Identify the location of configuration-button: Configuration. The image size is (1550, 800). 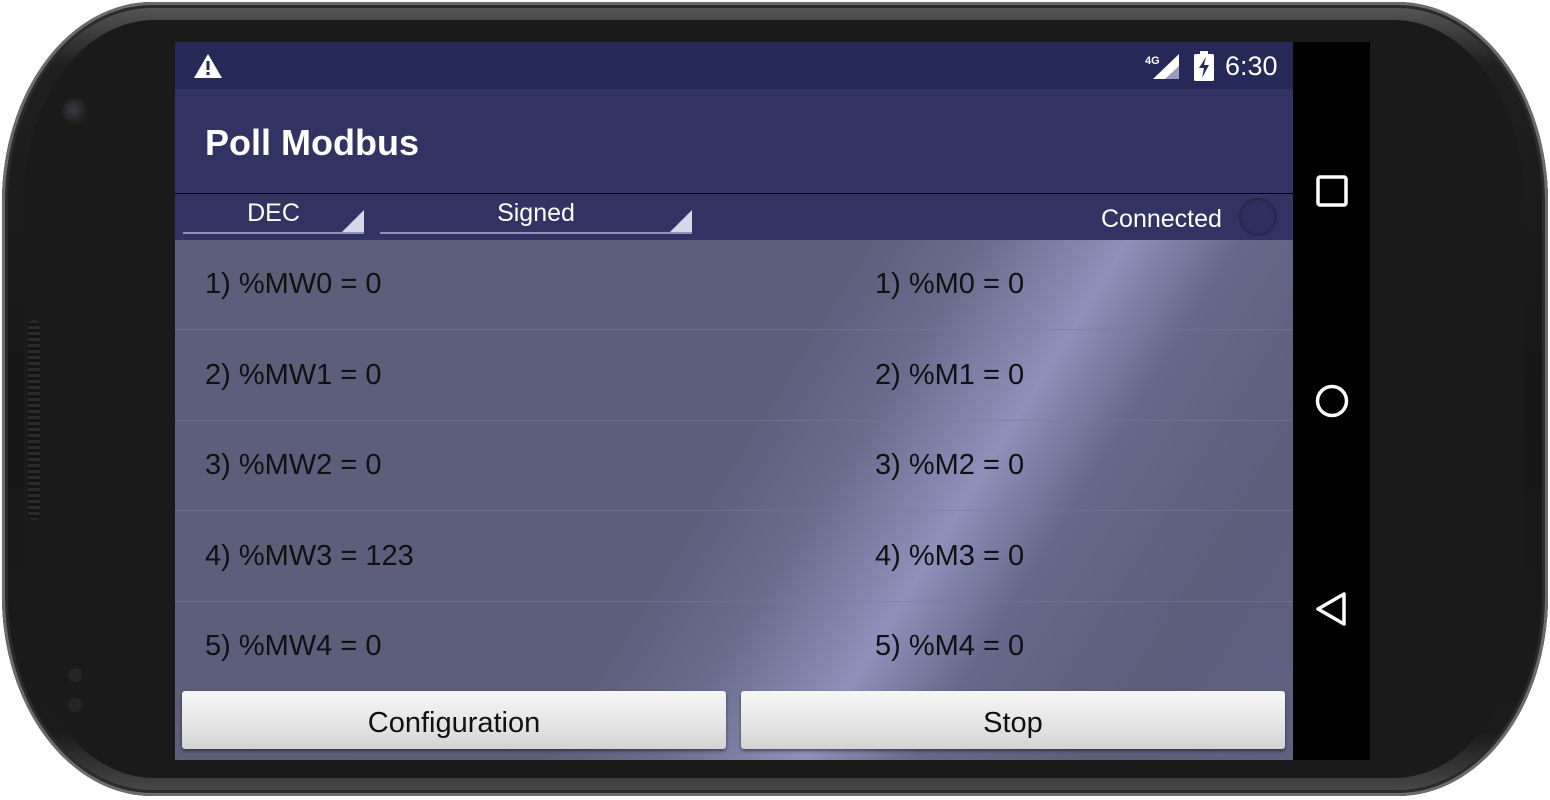
(454, 720).